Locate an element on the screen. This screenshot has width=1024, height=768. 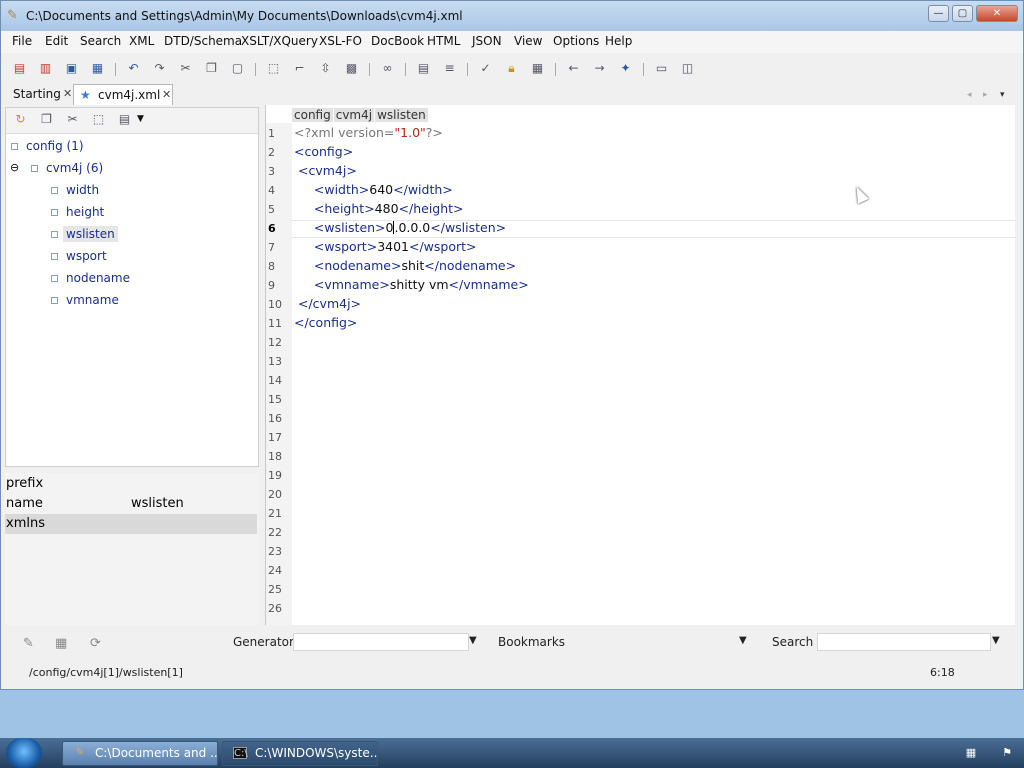
code-line: <vmname>shitty vm</vmname> is located at coordinates (411, 284).